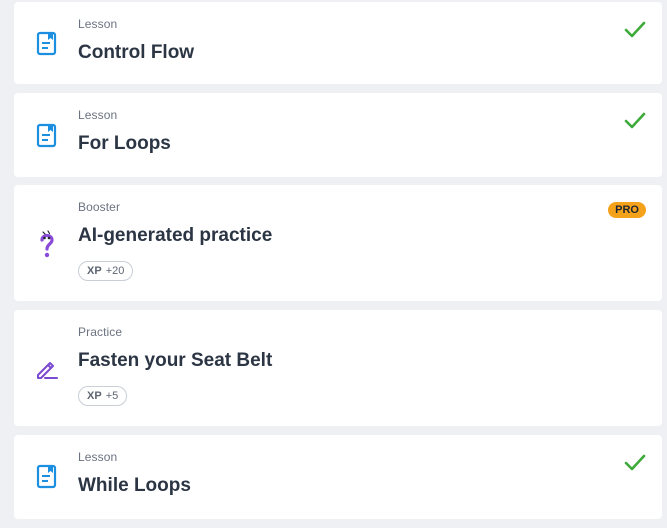  Describe the element at coordinates (103, 396) in the screenshot. I see `xp-badge: XP +5` at that location.